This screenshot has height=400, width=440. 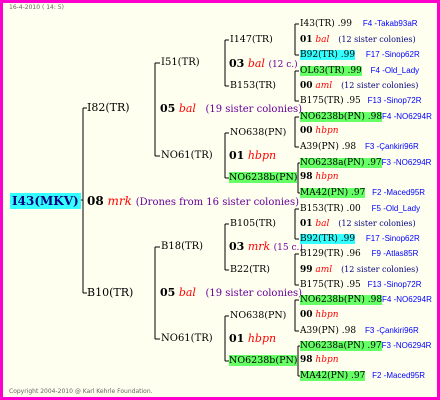 What do you see at coordinates (258, 132) in the screenshot?
I see `g3-2-label: NO638(PN)` at bounding box center [258, 132].